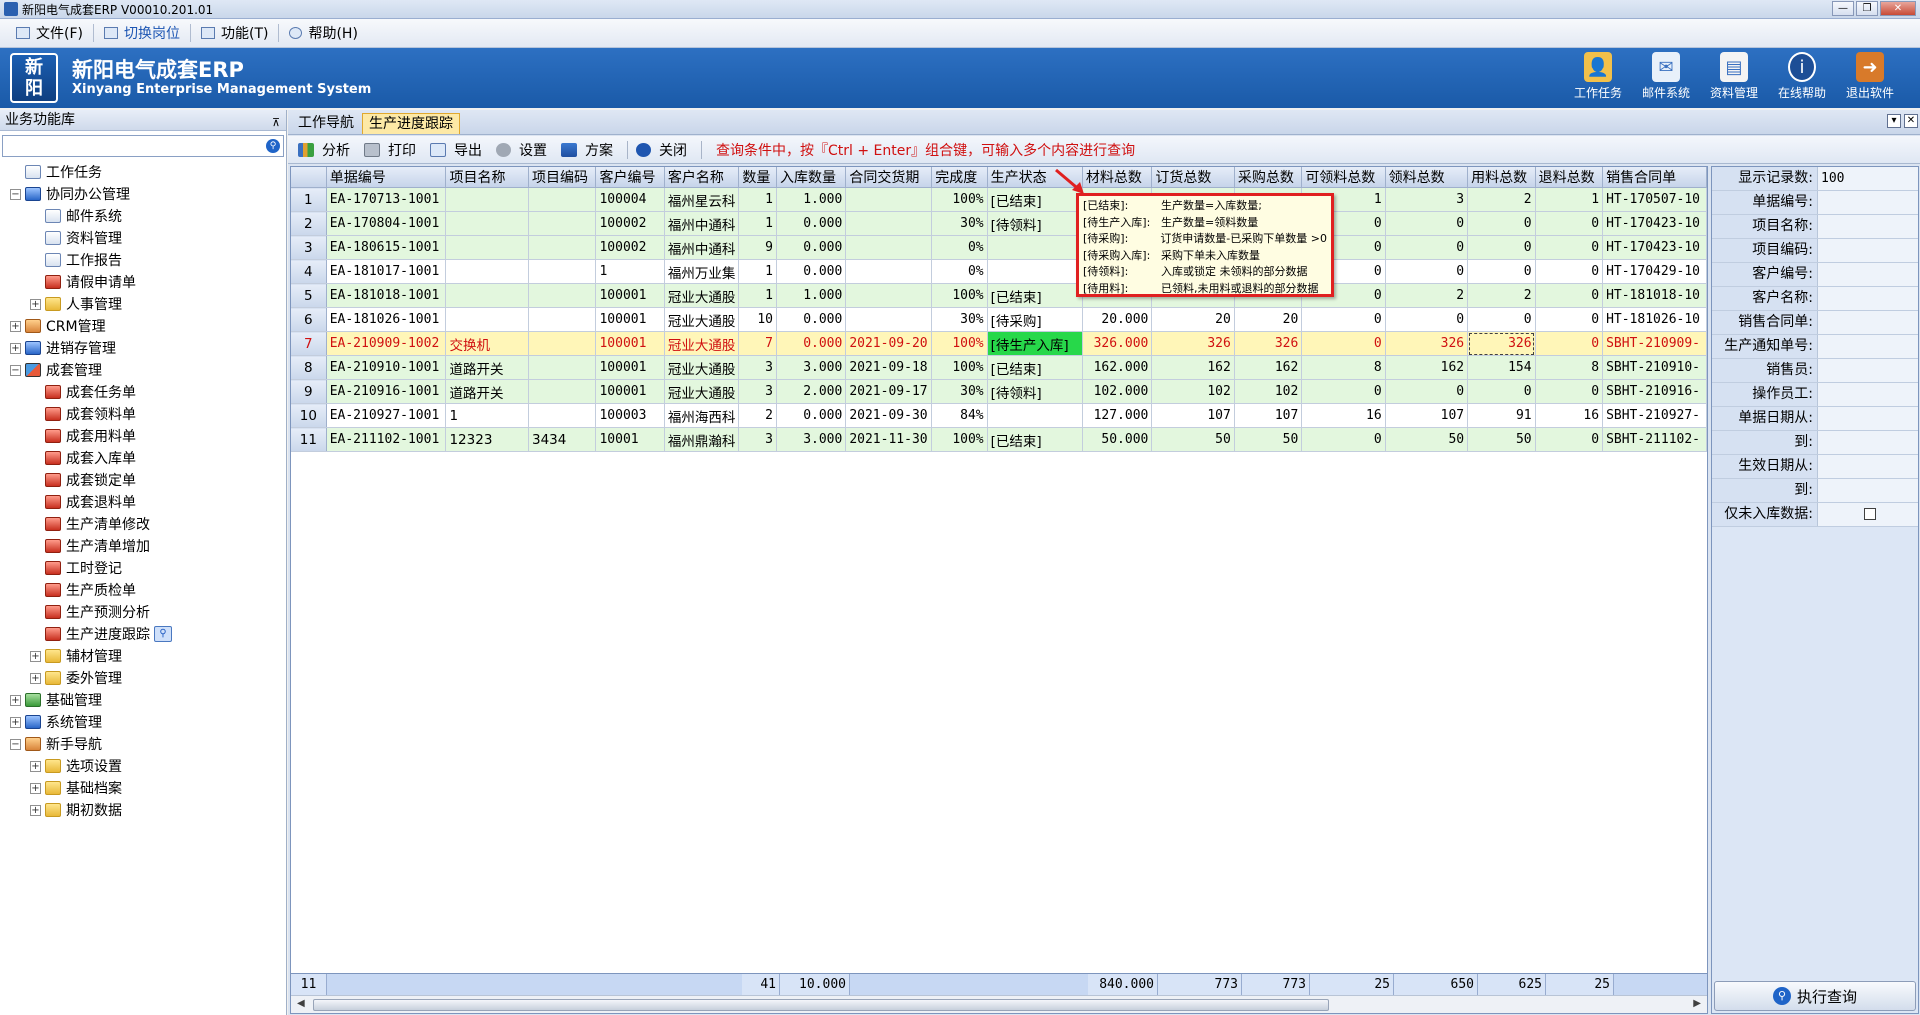 Image resolution: width=1920 pixels, height=1015 pixels. I want to click on analyze-button: 分析, so click(327, 150).